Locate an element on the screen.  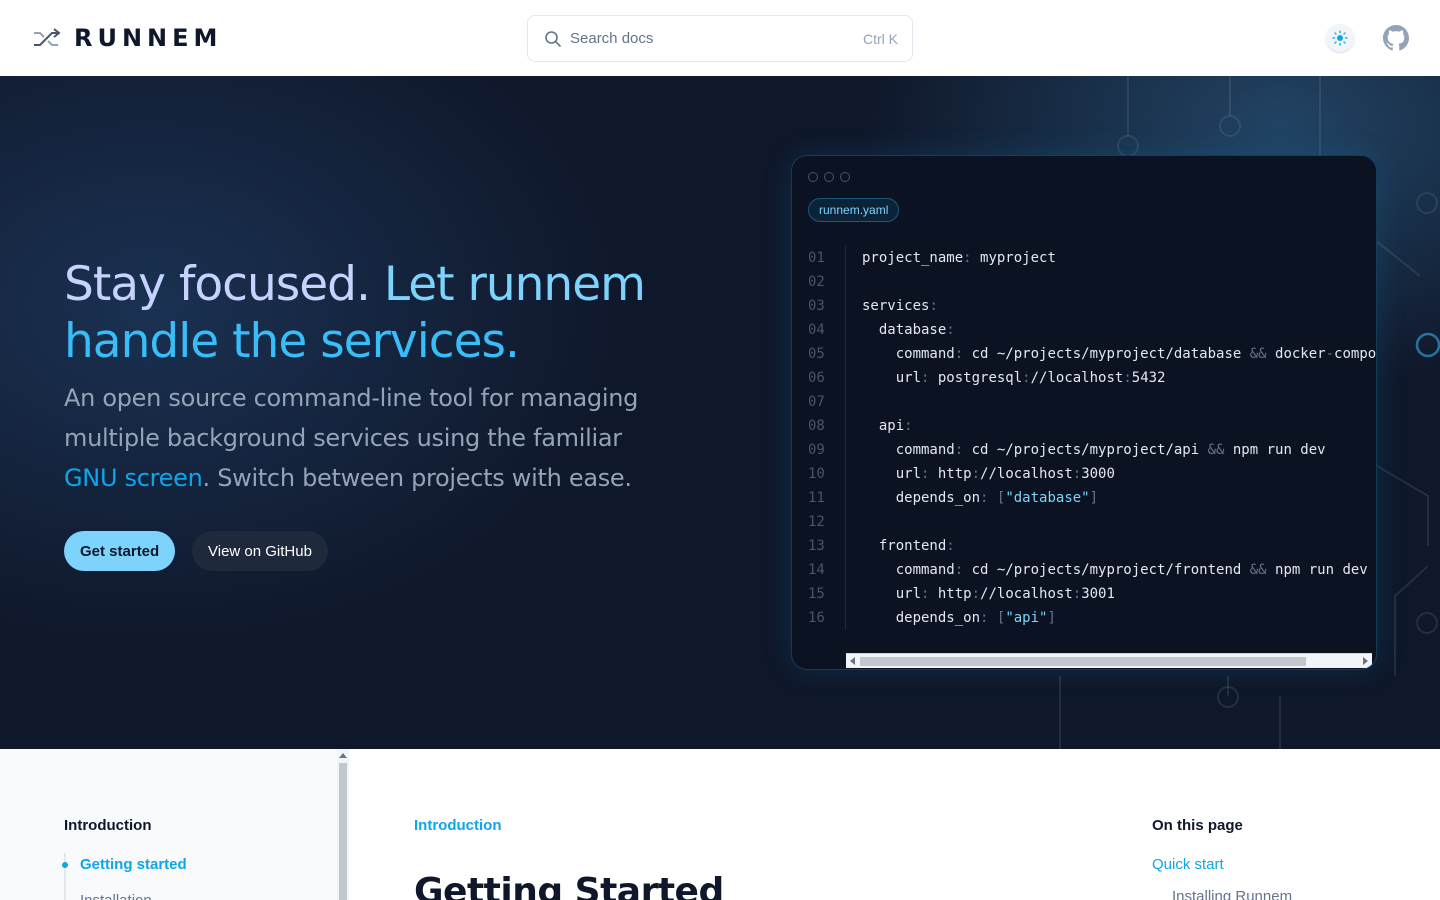
get-started-button: Get started is located at coordinates (120, 551).